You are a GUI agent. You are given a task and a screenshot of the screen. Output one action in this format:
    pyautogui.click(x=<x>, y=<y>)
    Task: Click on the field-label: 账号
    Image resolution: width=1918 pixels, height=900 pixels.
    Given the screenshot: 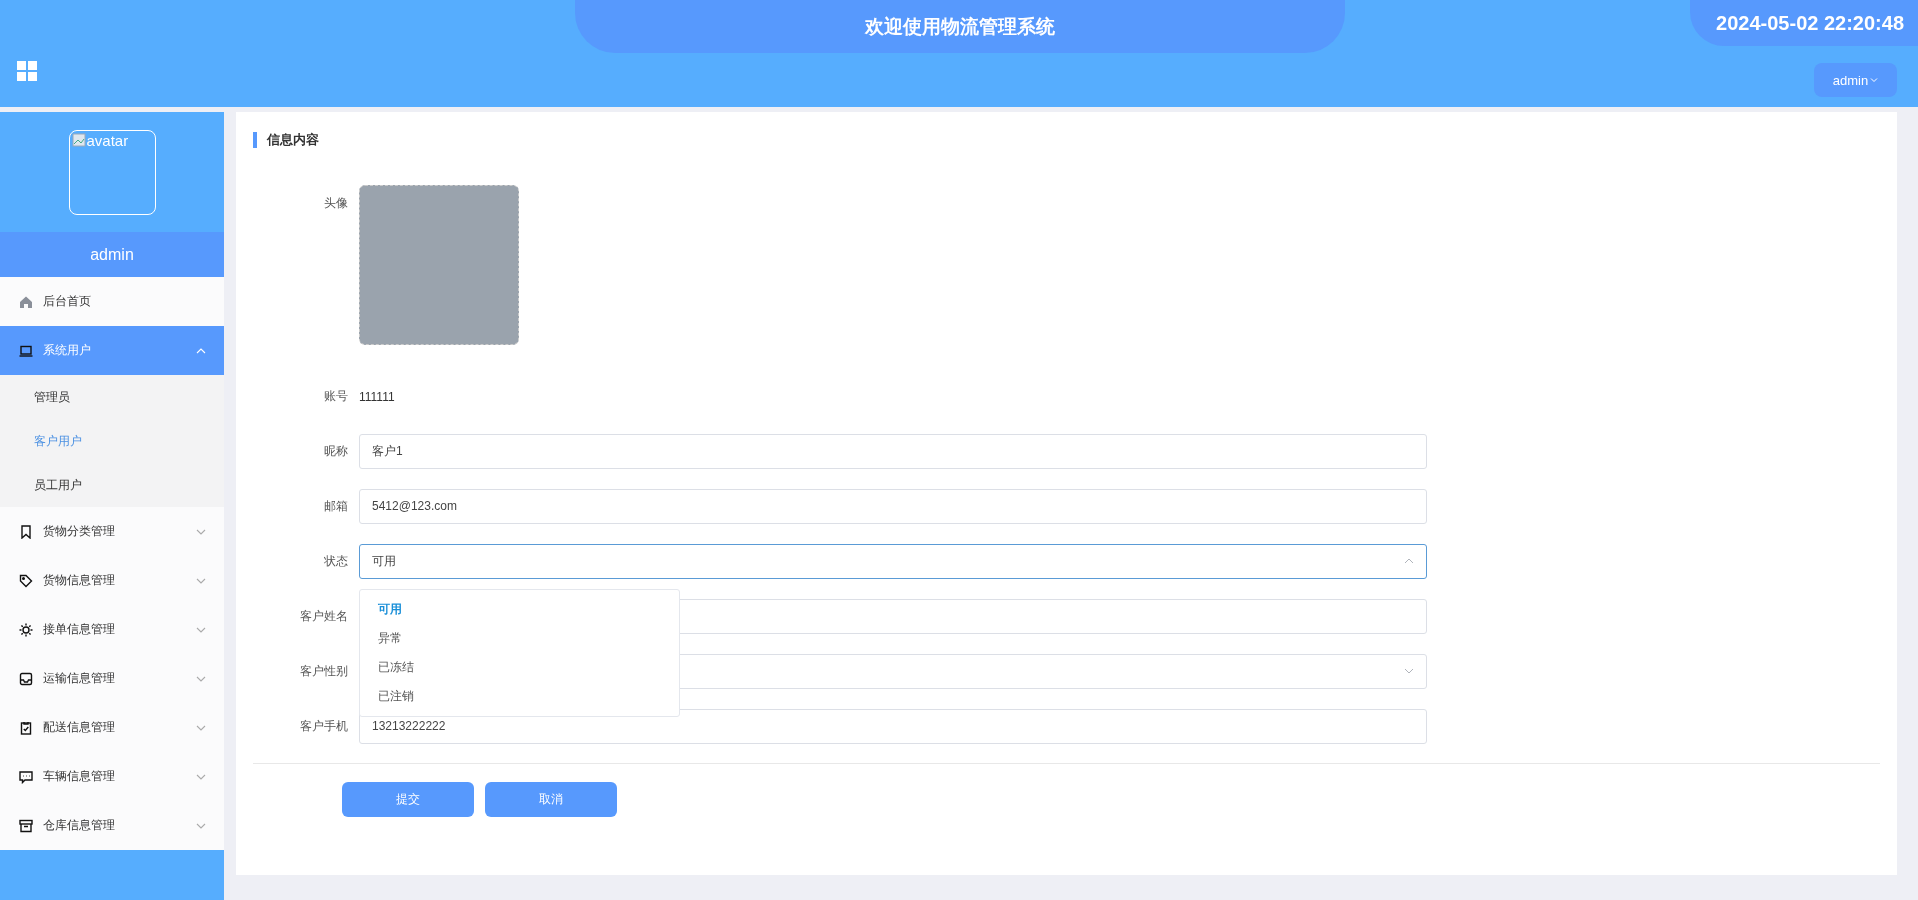 What is the action you would take?
    pyautogui.click(x=336, y=396)
    